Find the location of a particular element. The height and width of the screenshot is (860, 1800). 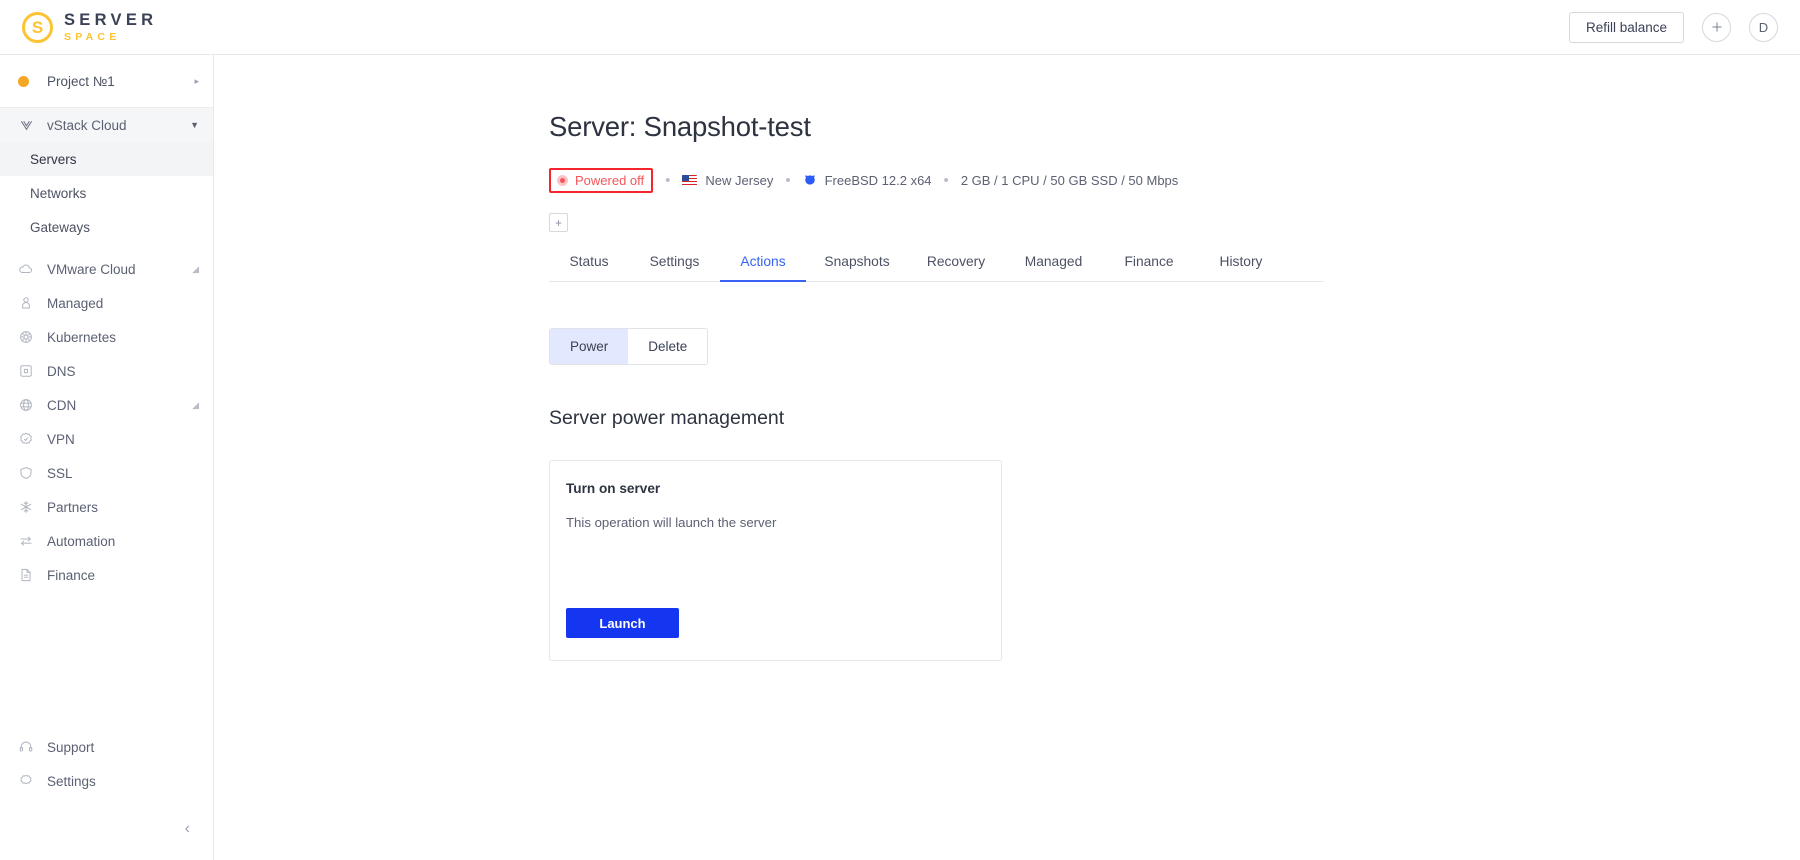

cloud-icon is located at coordinates (26, 269).